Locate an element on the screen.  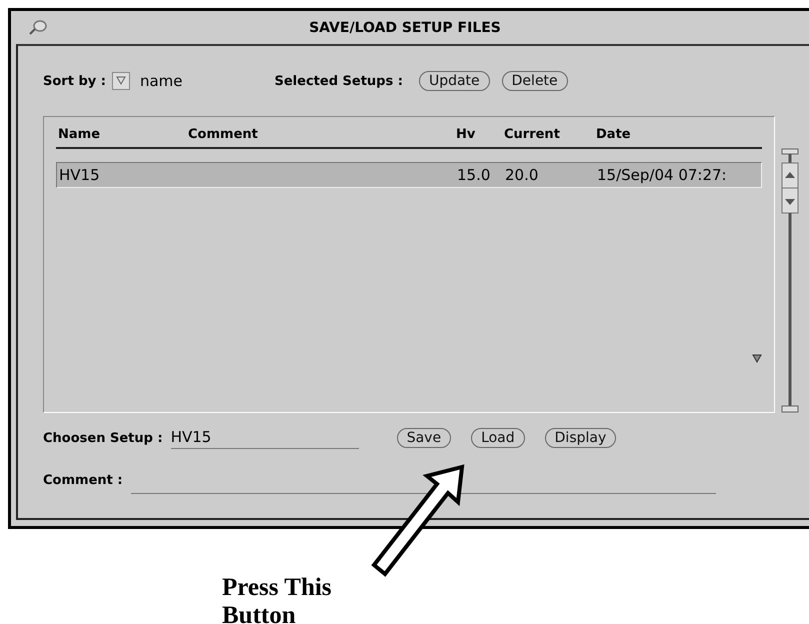
column-header: Name is located at coordinates (80, 134).